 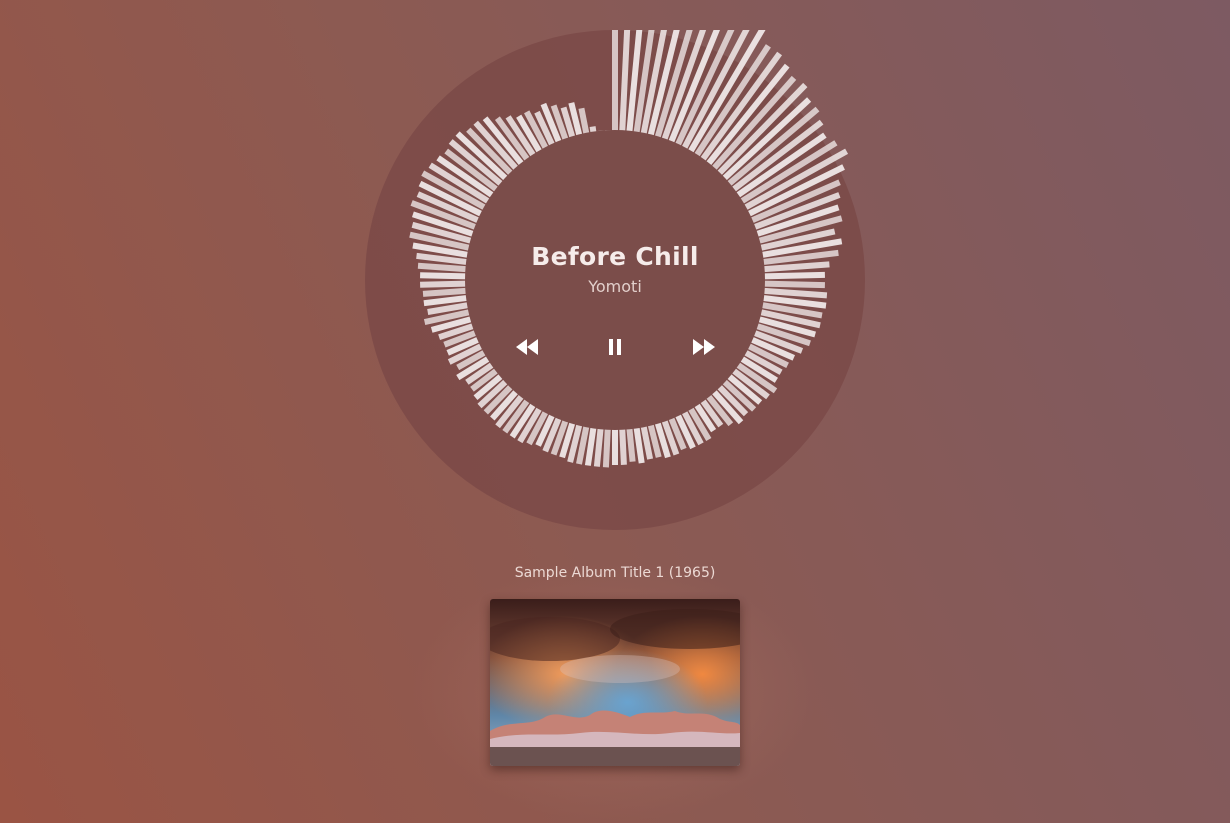 I want to click on rewind-icon, so click(x=527, y=347).